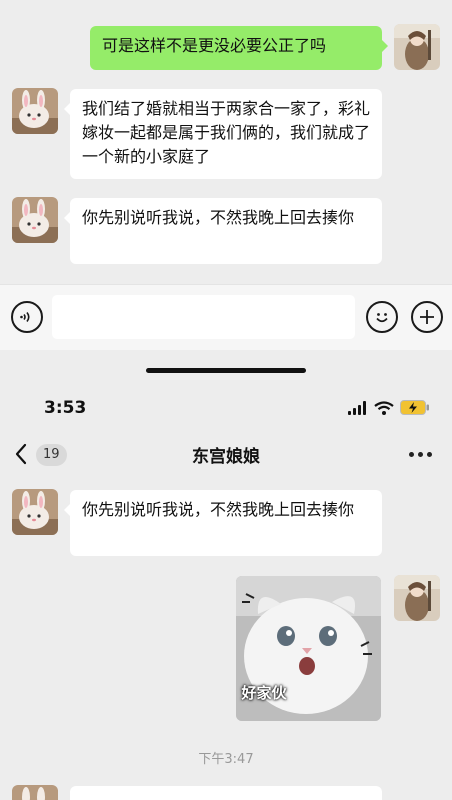  What do you see at coordinates (214, 45) in the screenshot?
I see `message-text: 可是这样不是更没必要公正了吗` at bounding box center [214, 45].